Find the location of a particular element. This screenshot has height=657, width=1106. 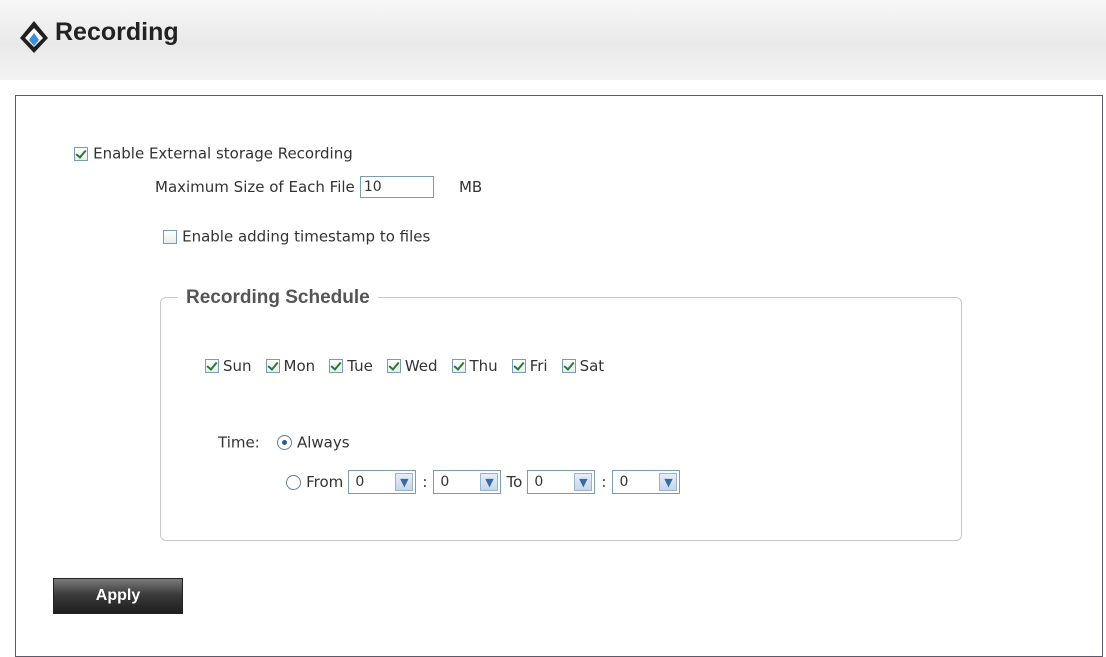

day-sat: Sat is located at coordinates (583, 365).